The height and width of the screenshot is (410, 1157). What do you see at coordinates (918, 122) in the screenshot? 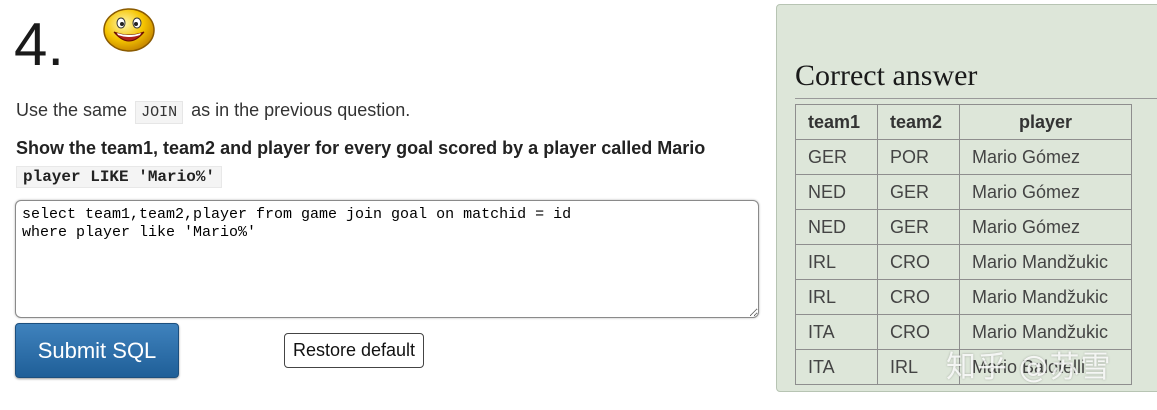
I see `column-header-team2: team2` at bounding box center [918, 122].